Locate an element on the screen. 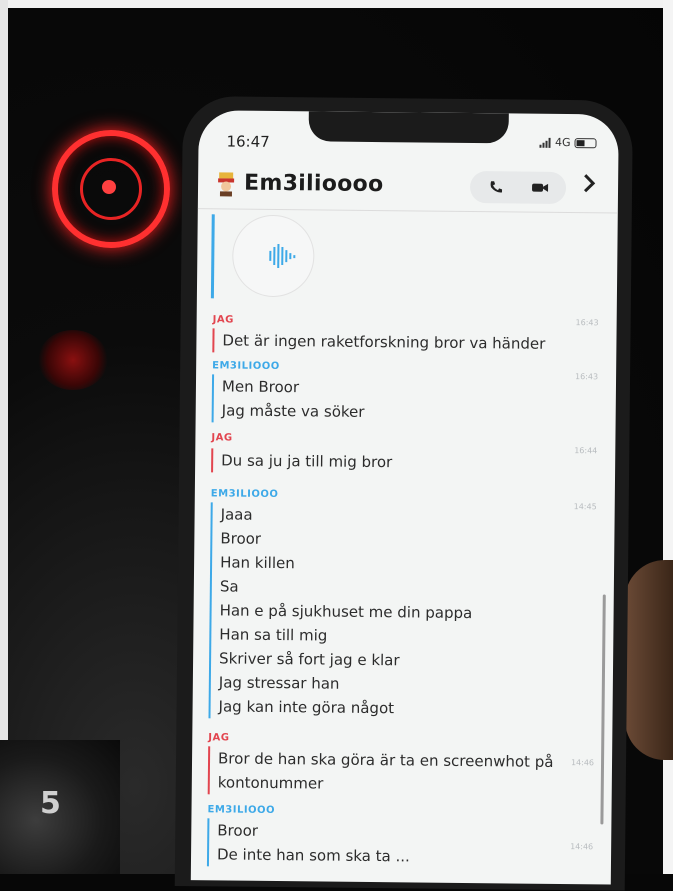 The image size is (673, 891). message-line: Jag måste va söker is located at coordinates (293, 411).